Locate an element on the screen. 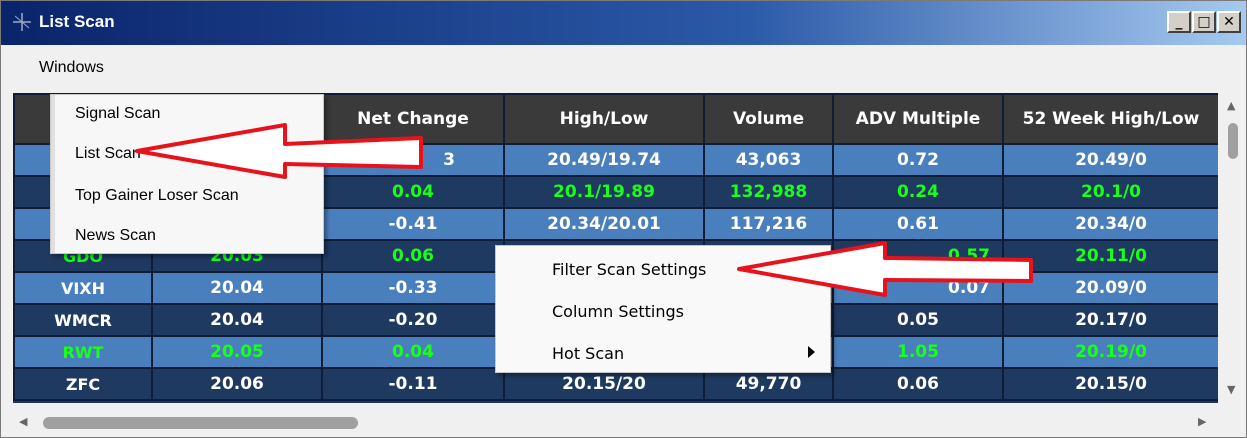  table-cell: ZFC is located at coordinates (83, 384).